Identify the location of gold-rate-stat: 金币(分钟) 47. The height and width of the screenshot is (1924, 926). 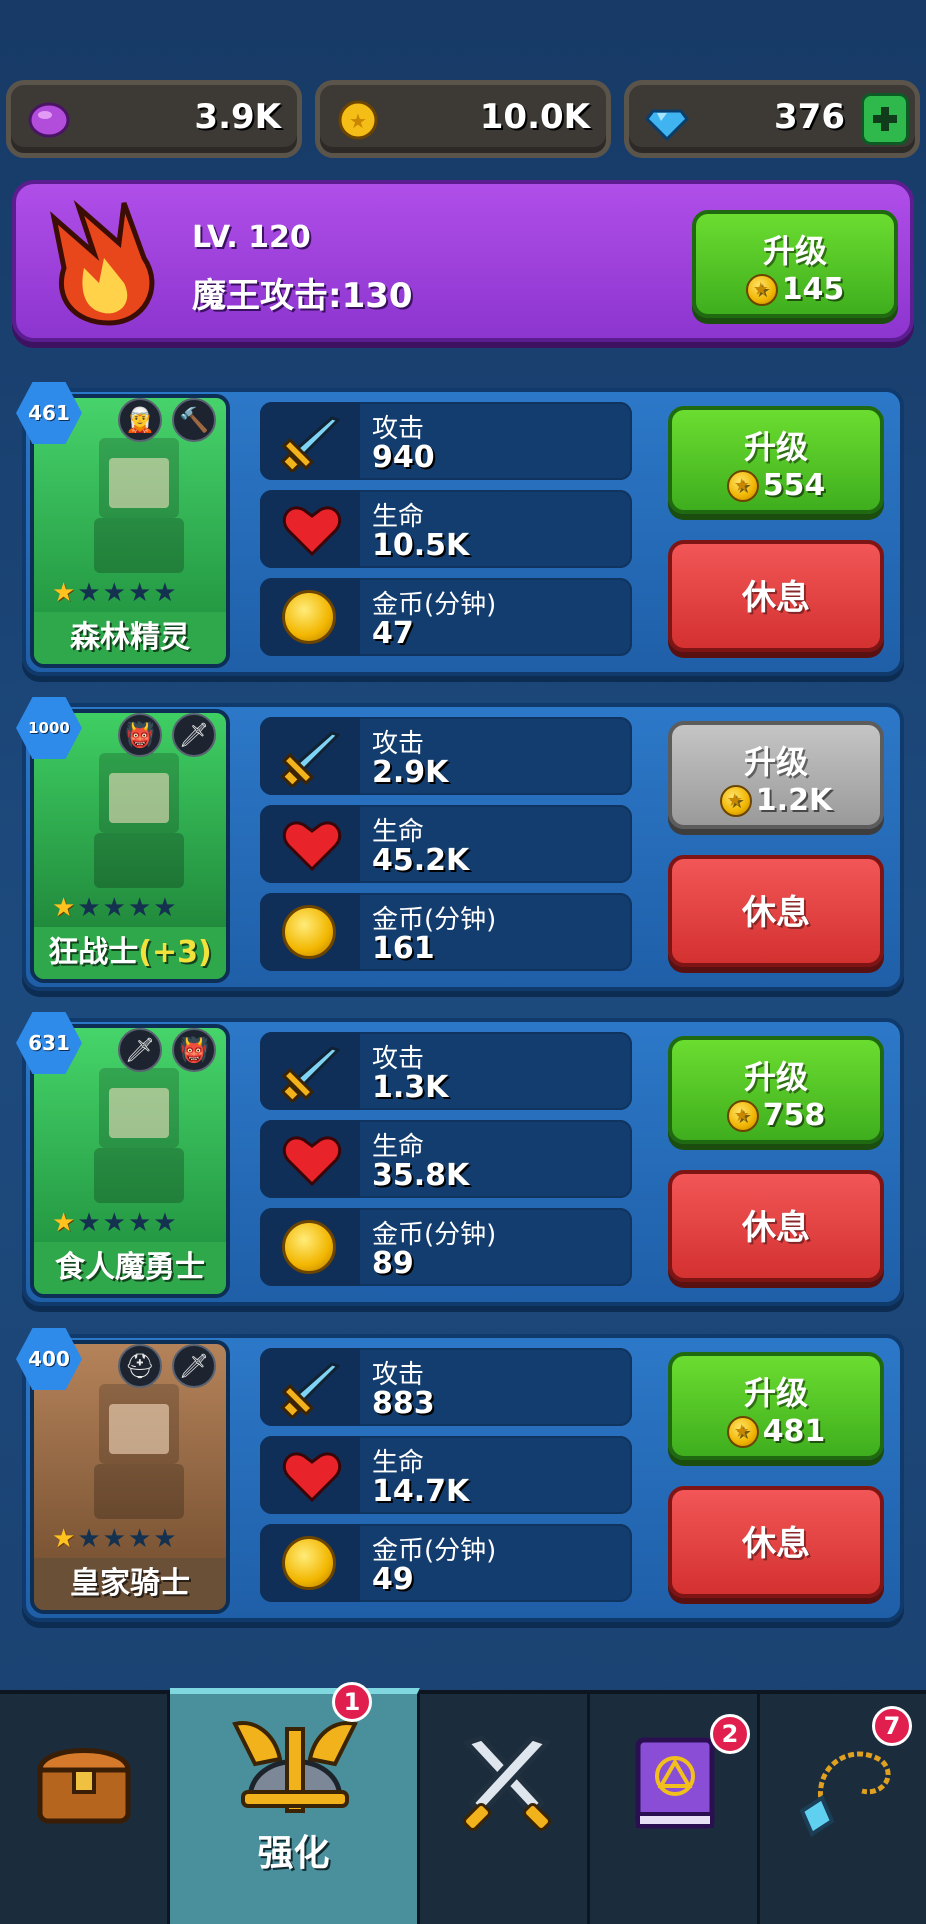
(446, 617).